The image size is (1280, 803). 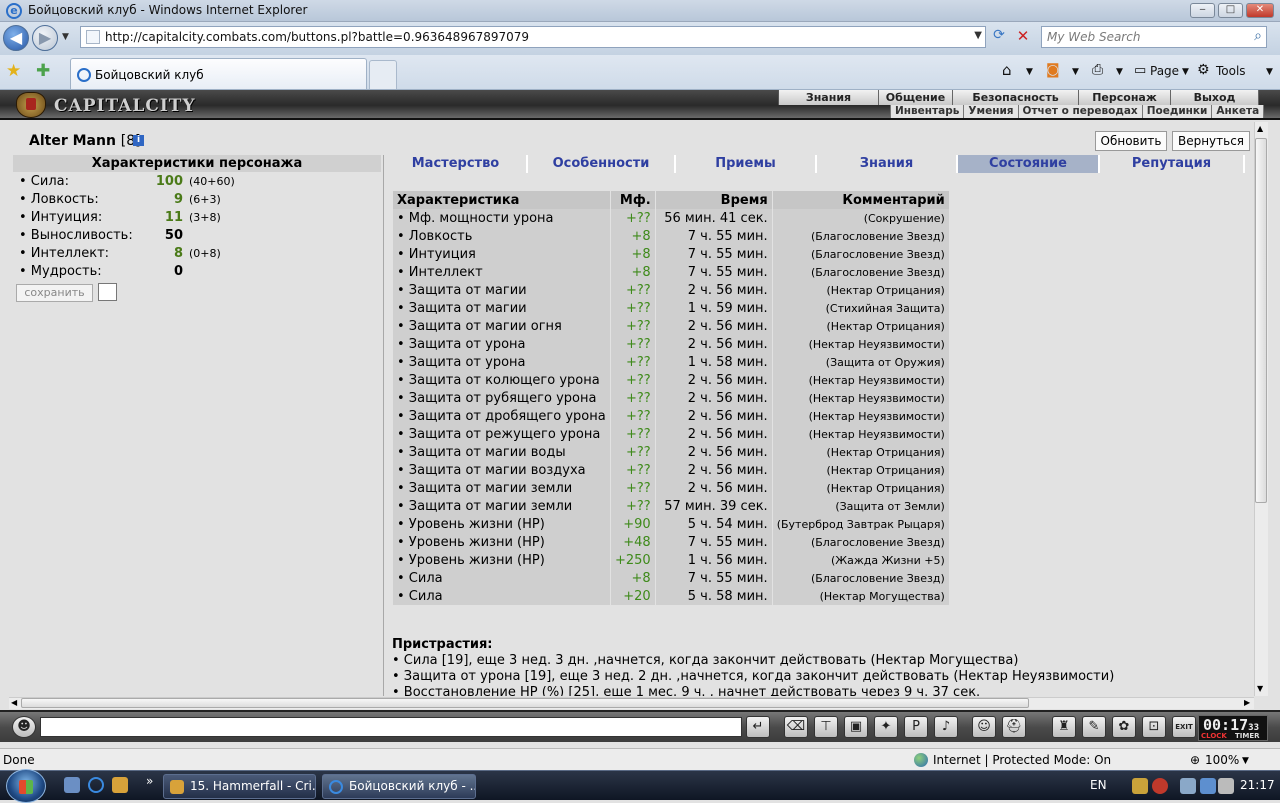 What do you see at coordinates (1081, 111) in the screenshot?
I see `submenu-transfers: Отчет о переводах` at bounding box center [1081, 111].